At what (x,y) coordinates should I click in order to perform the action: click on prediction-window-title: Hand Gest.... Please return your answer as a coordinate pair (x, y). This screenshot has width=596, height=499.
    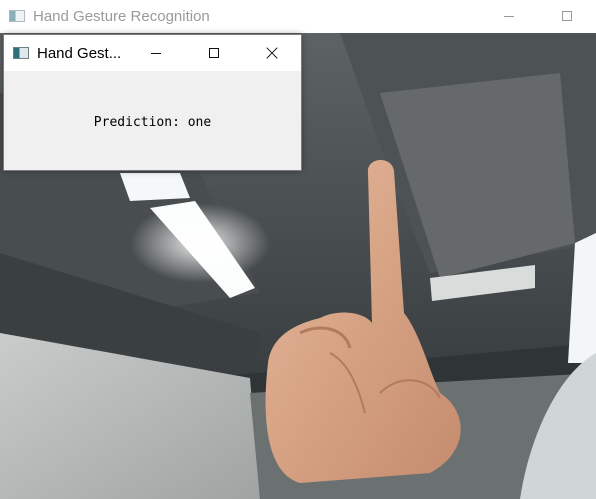
    Looking at the image, I should click on (79, 53).